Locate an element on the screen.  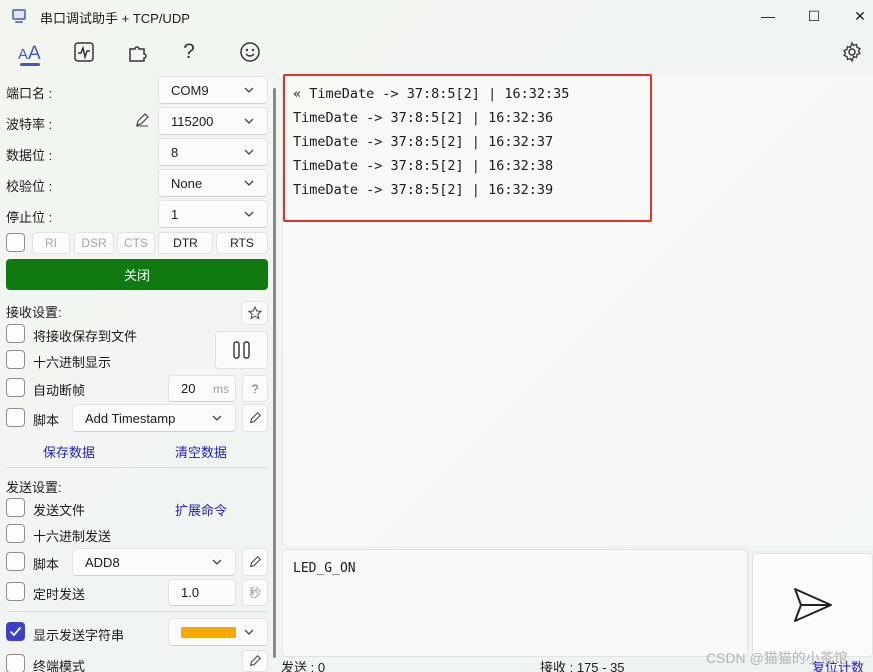
output-line: TimeDate -> 37:8:5[2] | 16:32:36 is located at coordinates (423, 118).